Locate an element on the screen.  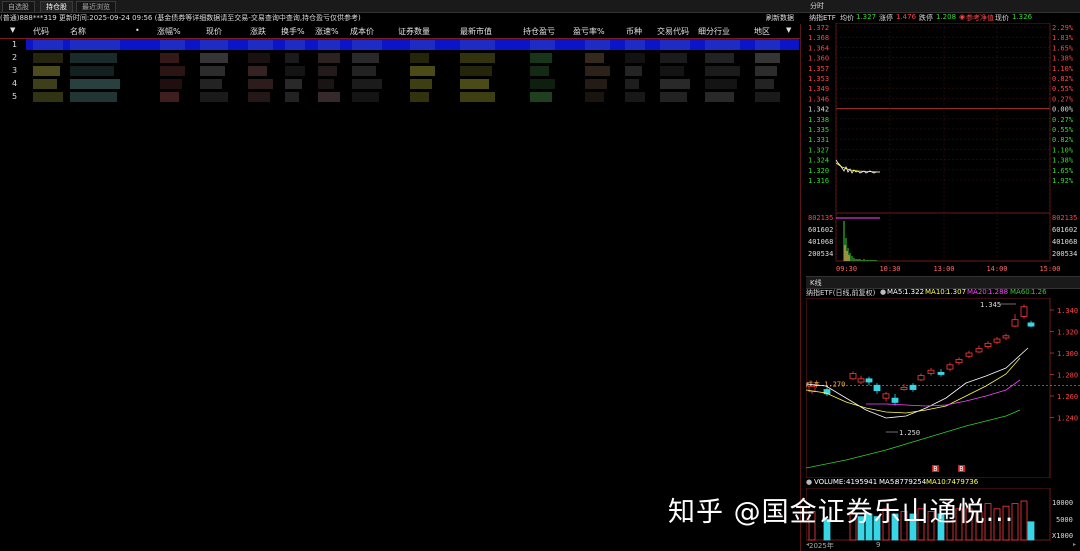
pct-tick-label: 0.55% is located at coordinates (1063, 130).